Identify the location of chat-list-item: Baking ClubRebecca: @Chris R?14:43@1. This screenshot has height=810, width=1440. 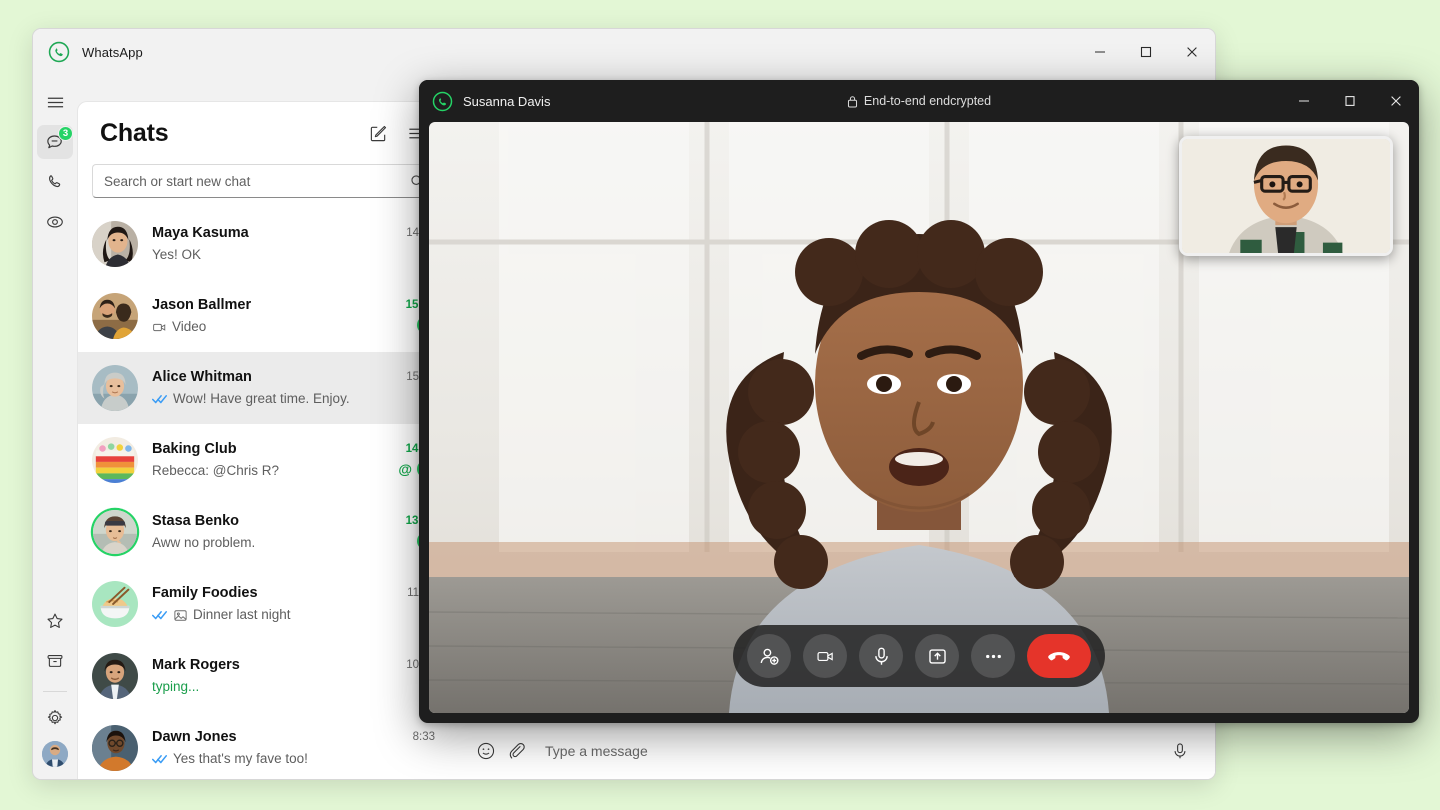
(263, 460).